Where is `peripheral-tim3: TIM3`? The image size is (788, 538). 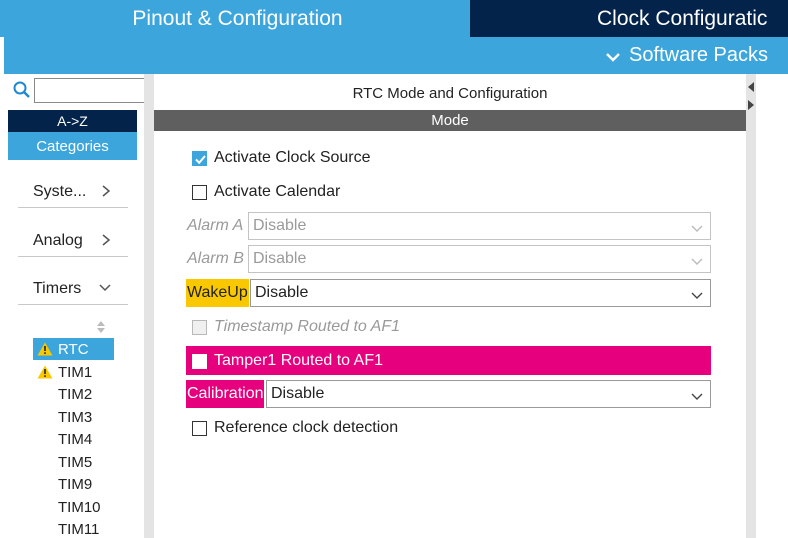
peripheral-tim3: TIM3 is located at coordinates (73, 417).